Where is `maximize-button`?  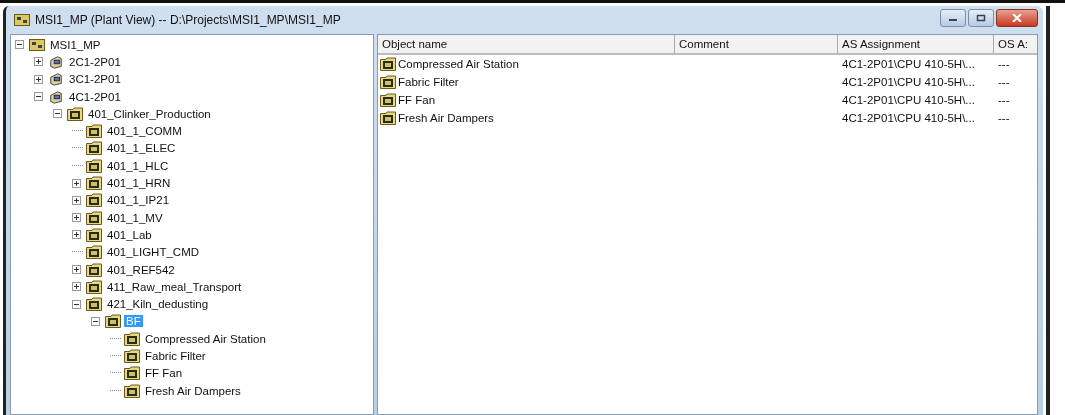
maximize-button is located at coordinates (981, 18).